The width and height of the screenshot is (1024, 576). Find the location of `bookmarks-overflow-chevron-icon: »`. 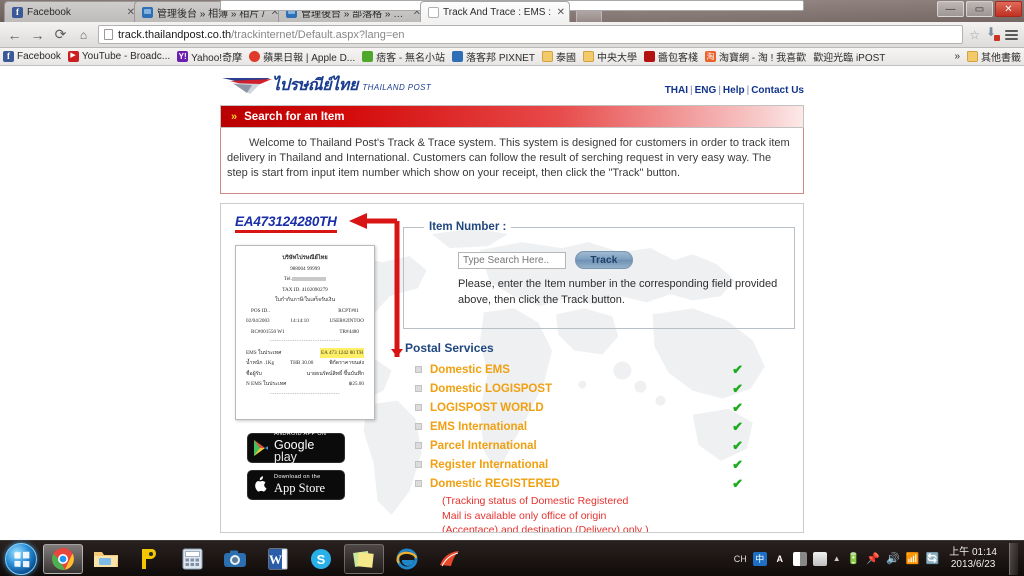

bookmarks-overflow-chevron-icon: » is located at coordinates (957, 56).